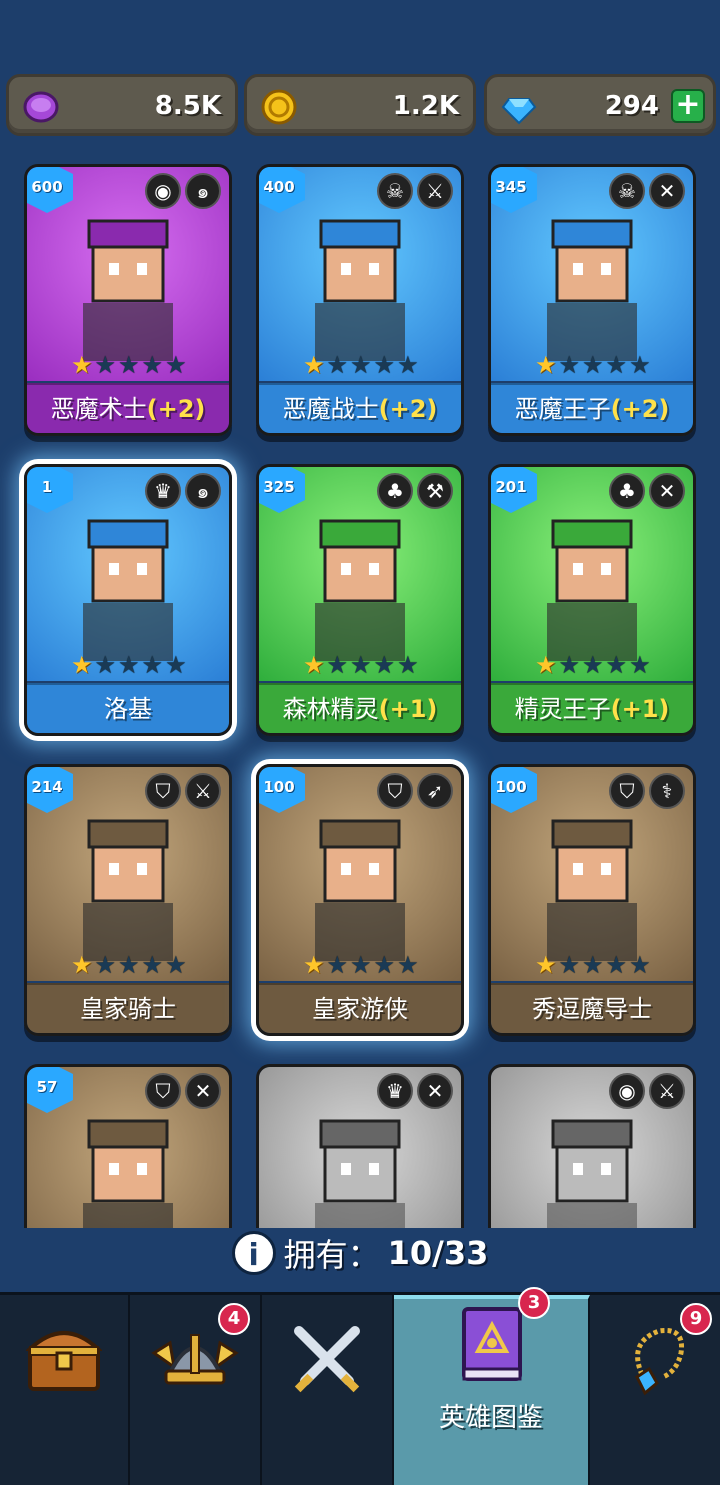 This screenshot has width=720, height=1485. I want to click on hero-card: 1 ♛ ๑ ★ ★ ★ ★ ★ 洛基, so click(128, 600).